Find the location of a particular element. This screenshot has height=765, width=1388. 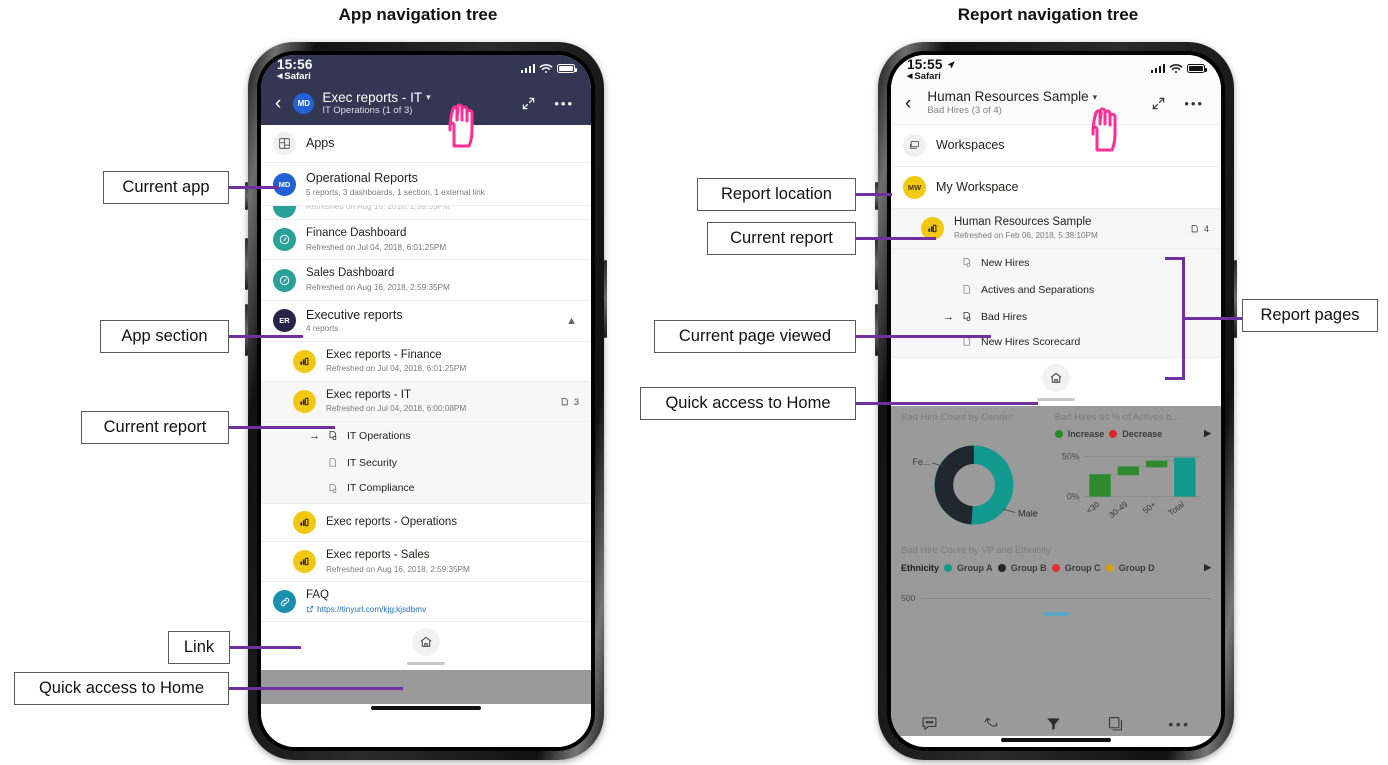

callout-left-current-report: Current report is located at coordinates (155, 427).